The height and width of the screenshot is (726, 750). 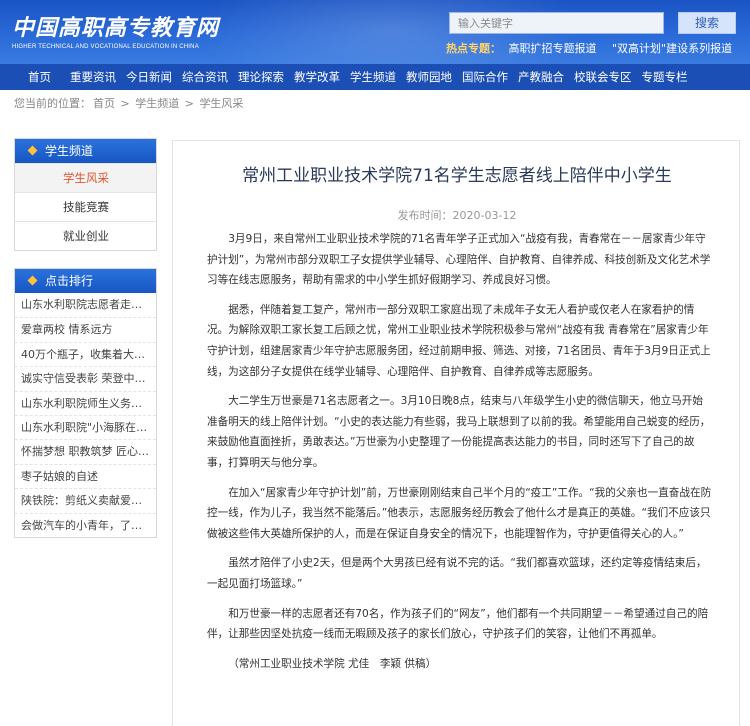 What do you see at coordinates (484, 215) in the screenshot?
I see `article-date-value: 2020-03-12` at bounding box center [484, 215].